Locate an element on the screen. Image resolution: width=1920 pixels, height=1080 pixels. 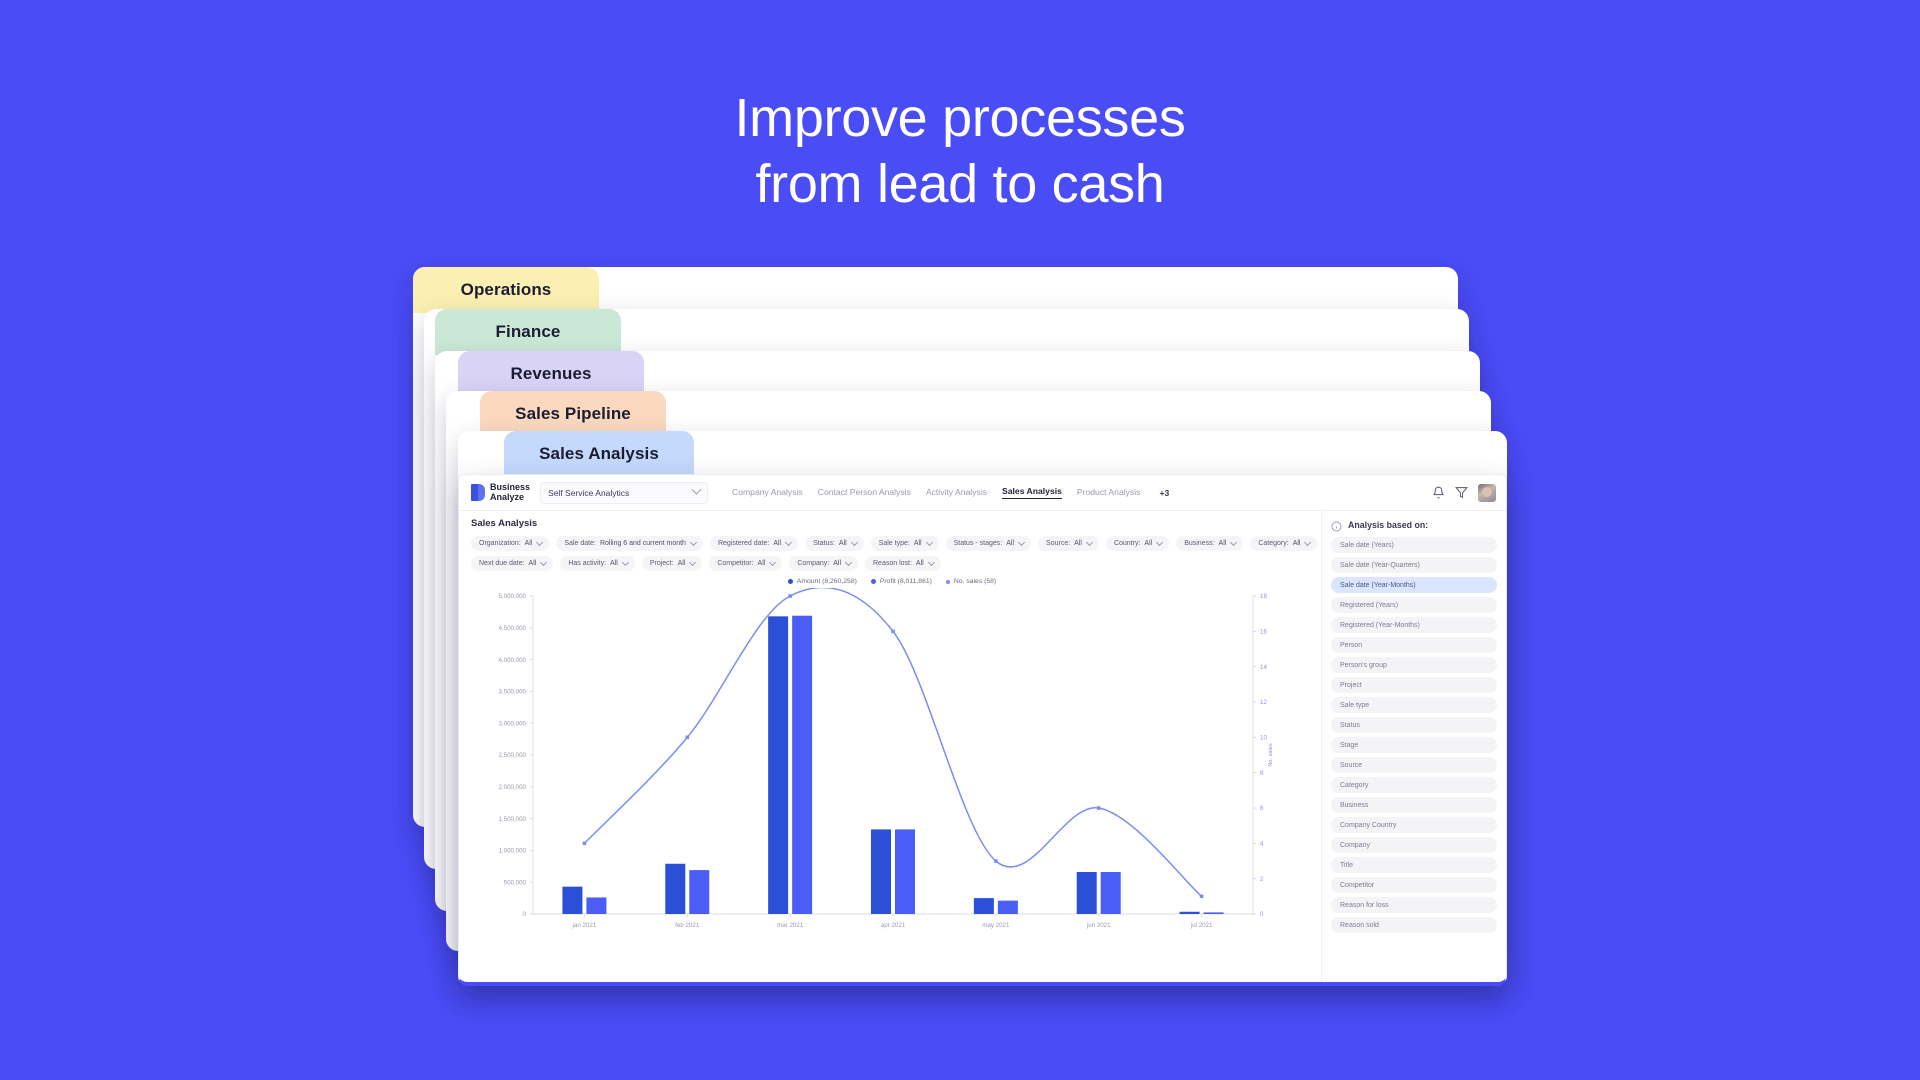
analysis-dimension-label: Reason sold is located at coordinates (1359, 925).